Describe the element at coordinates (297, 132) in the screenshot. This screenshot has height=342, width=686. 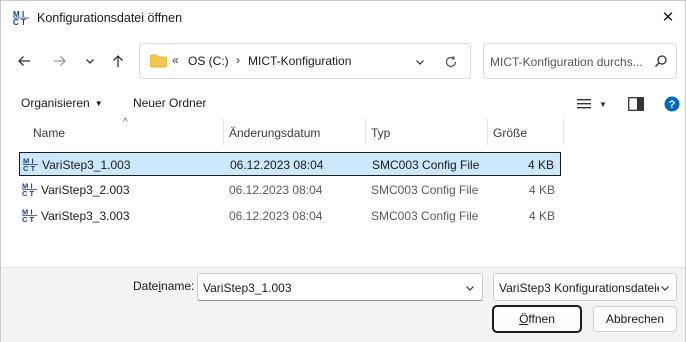
I see `column-header-date: Änderungsdatum` at that location.